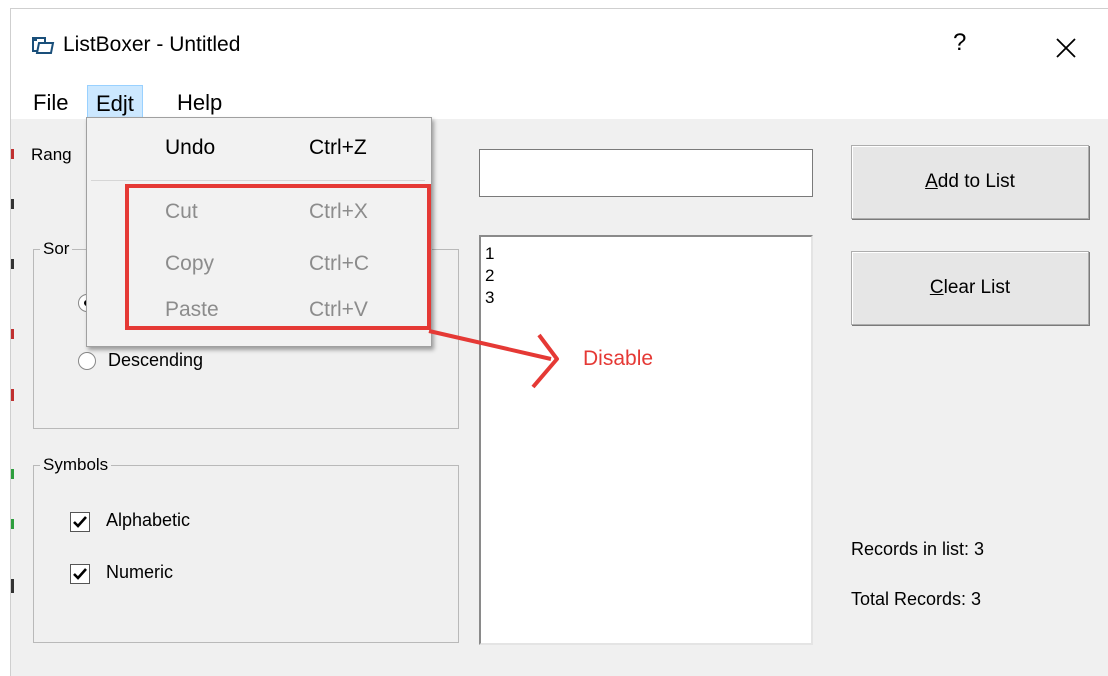 The width and height of the screenshot is (1108, 676). Describe the element at coordinates (646, 173) in the screenshot. I see `entry-textbox` at that location.